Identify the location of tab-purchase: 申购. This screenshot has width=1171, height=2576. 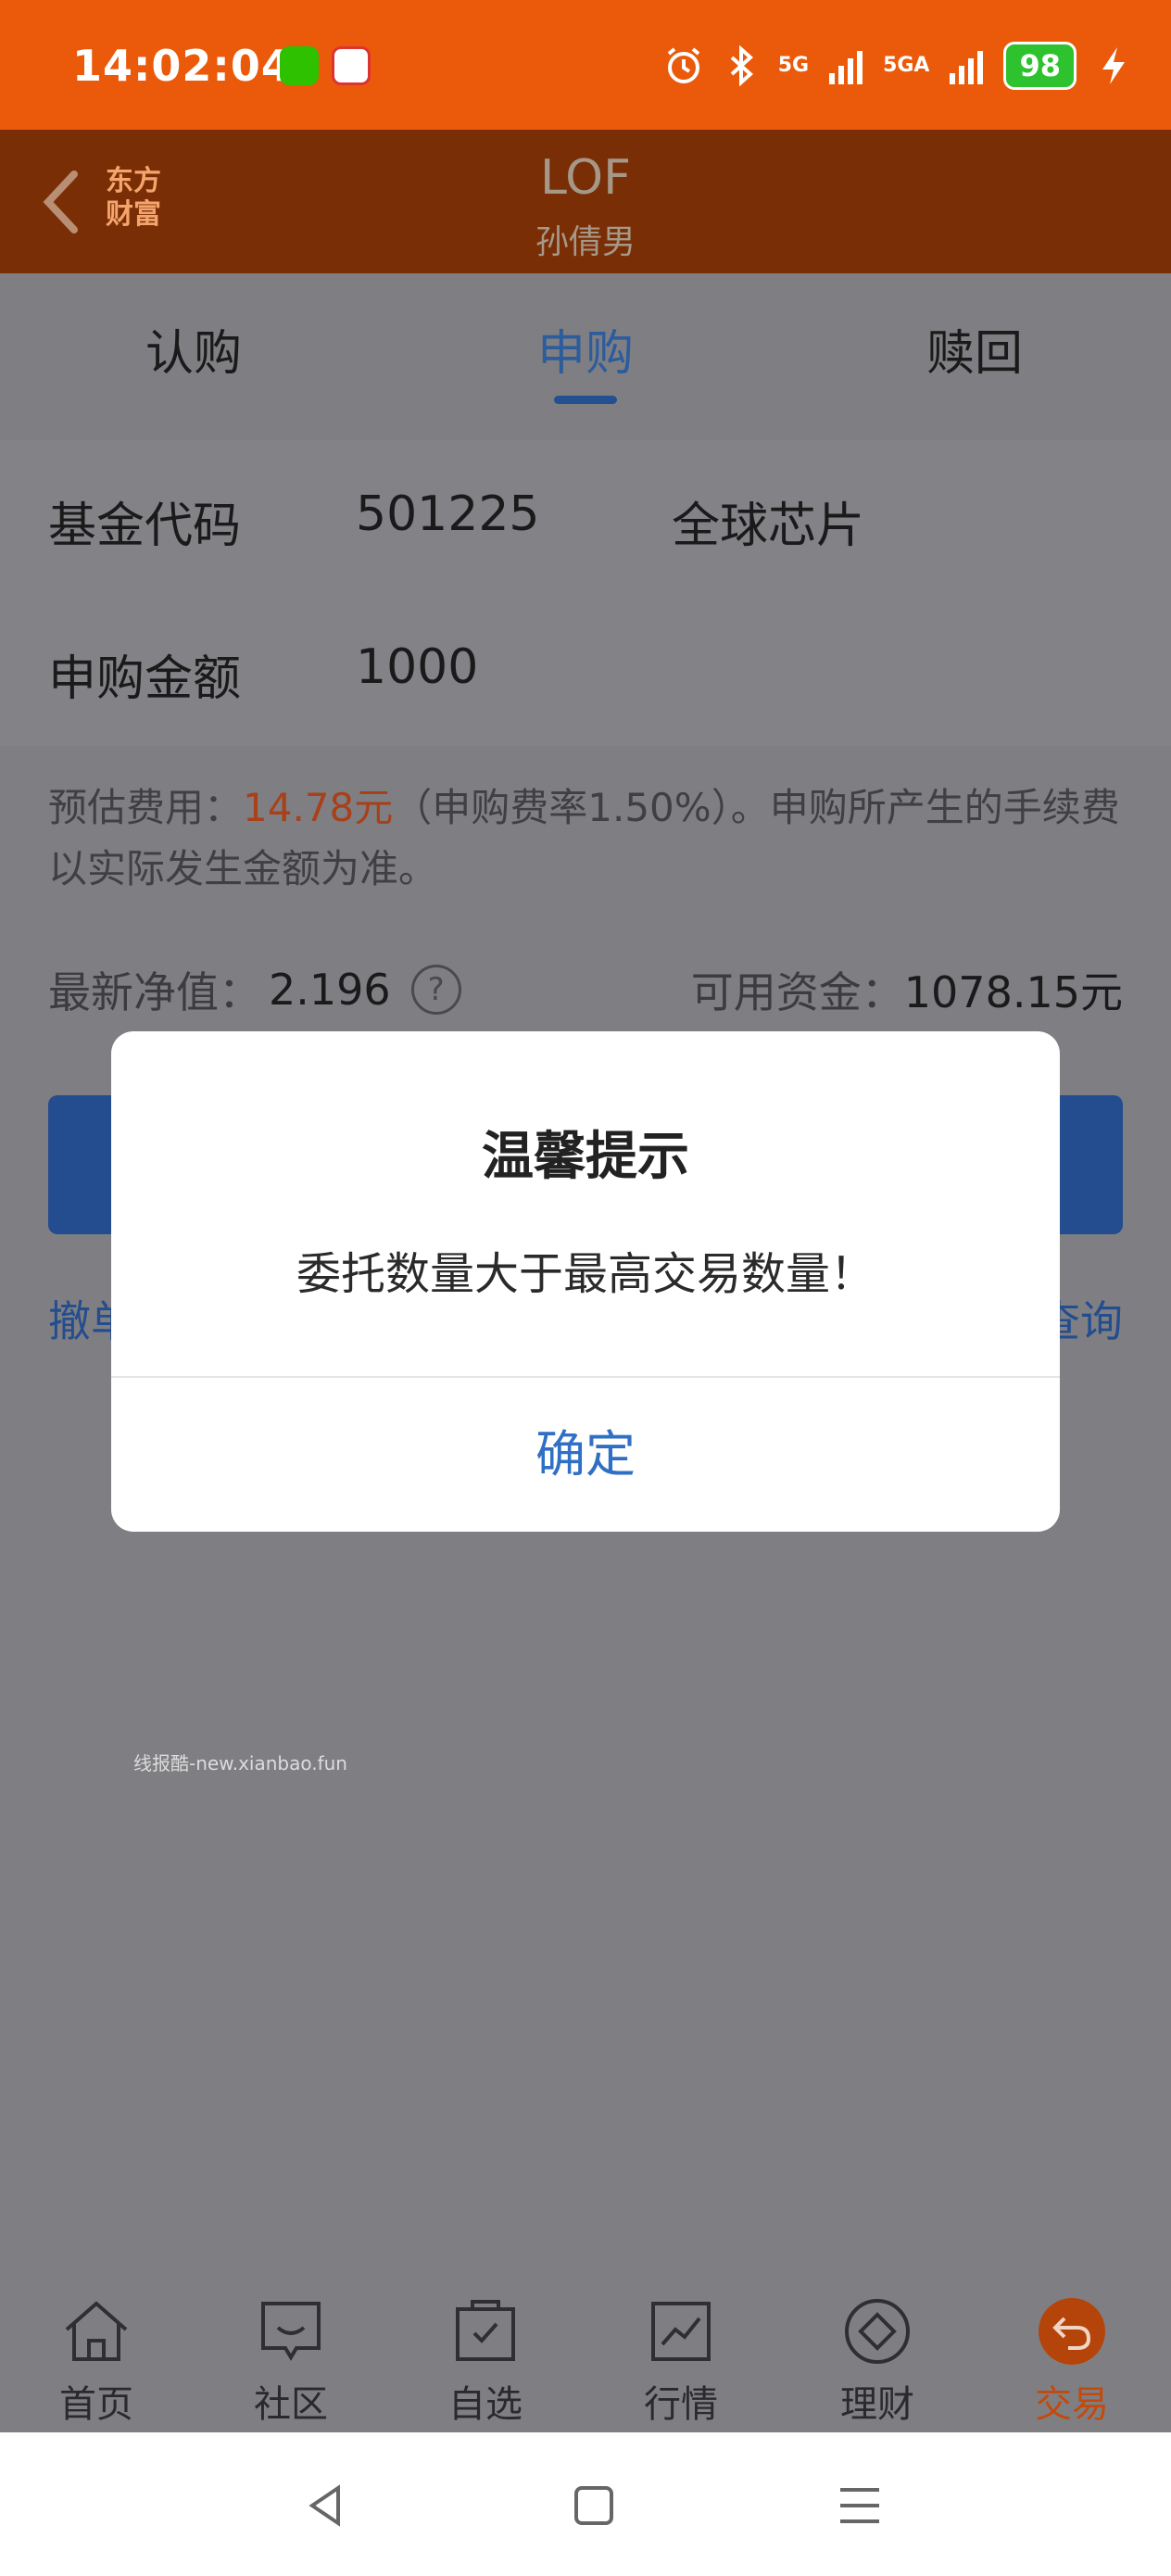
(585, 349).